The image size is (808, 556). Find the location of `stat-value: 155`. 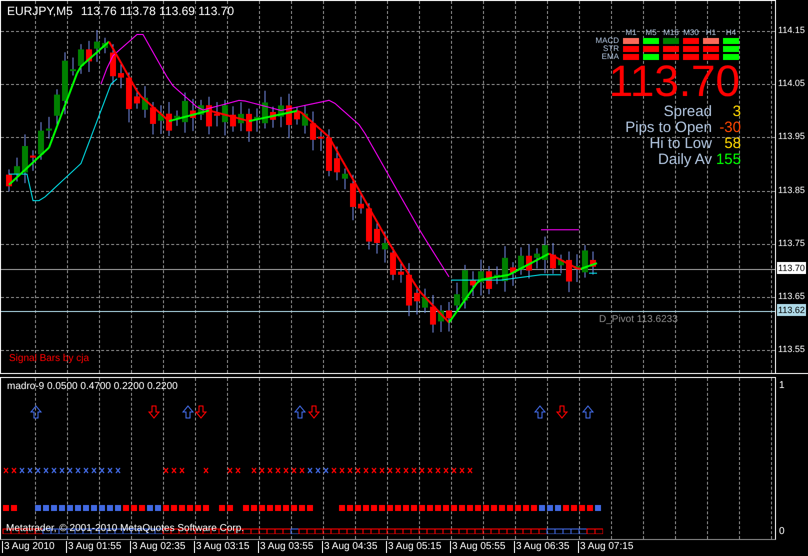

stat-value: 155 is located at coordinates (728, 160).